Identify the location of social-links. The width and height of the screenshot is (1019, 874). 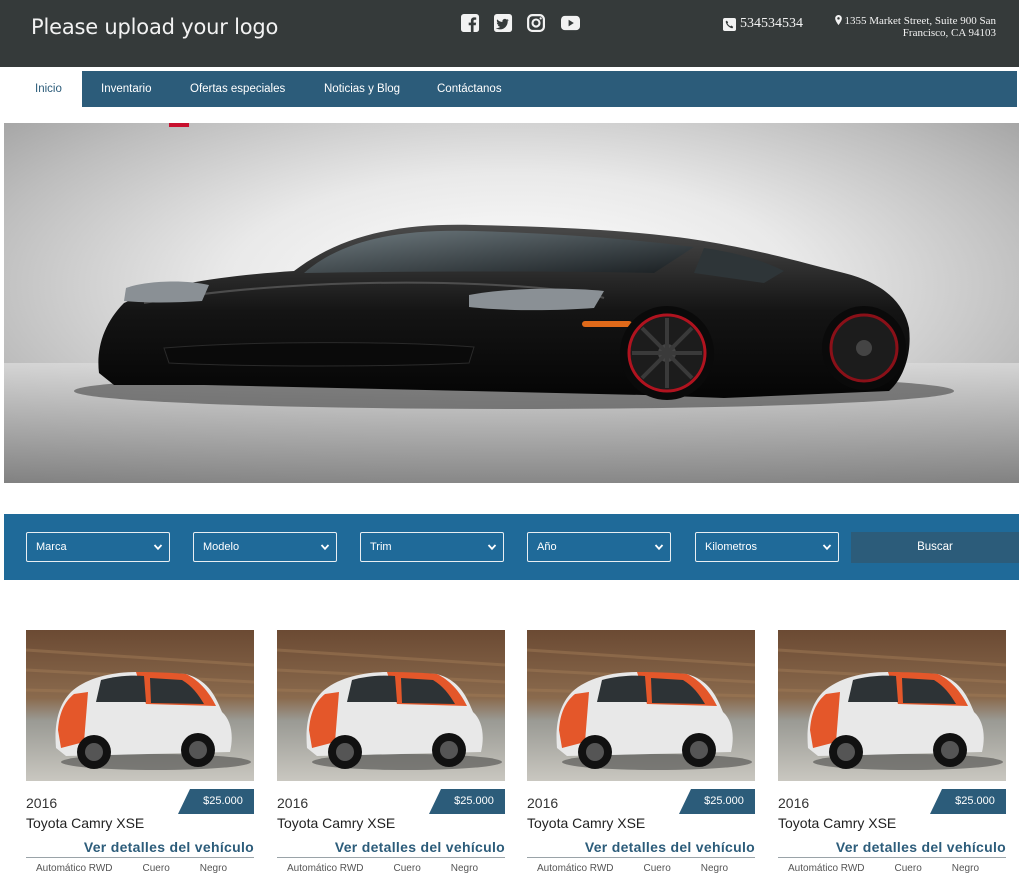
(521, 23).